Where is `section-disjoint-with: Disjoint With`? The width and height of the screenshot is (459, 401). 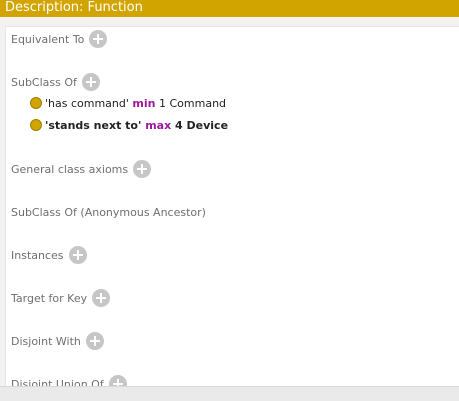
section-disjoint-with: Disjoint With is located at coordinates (57, 341).